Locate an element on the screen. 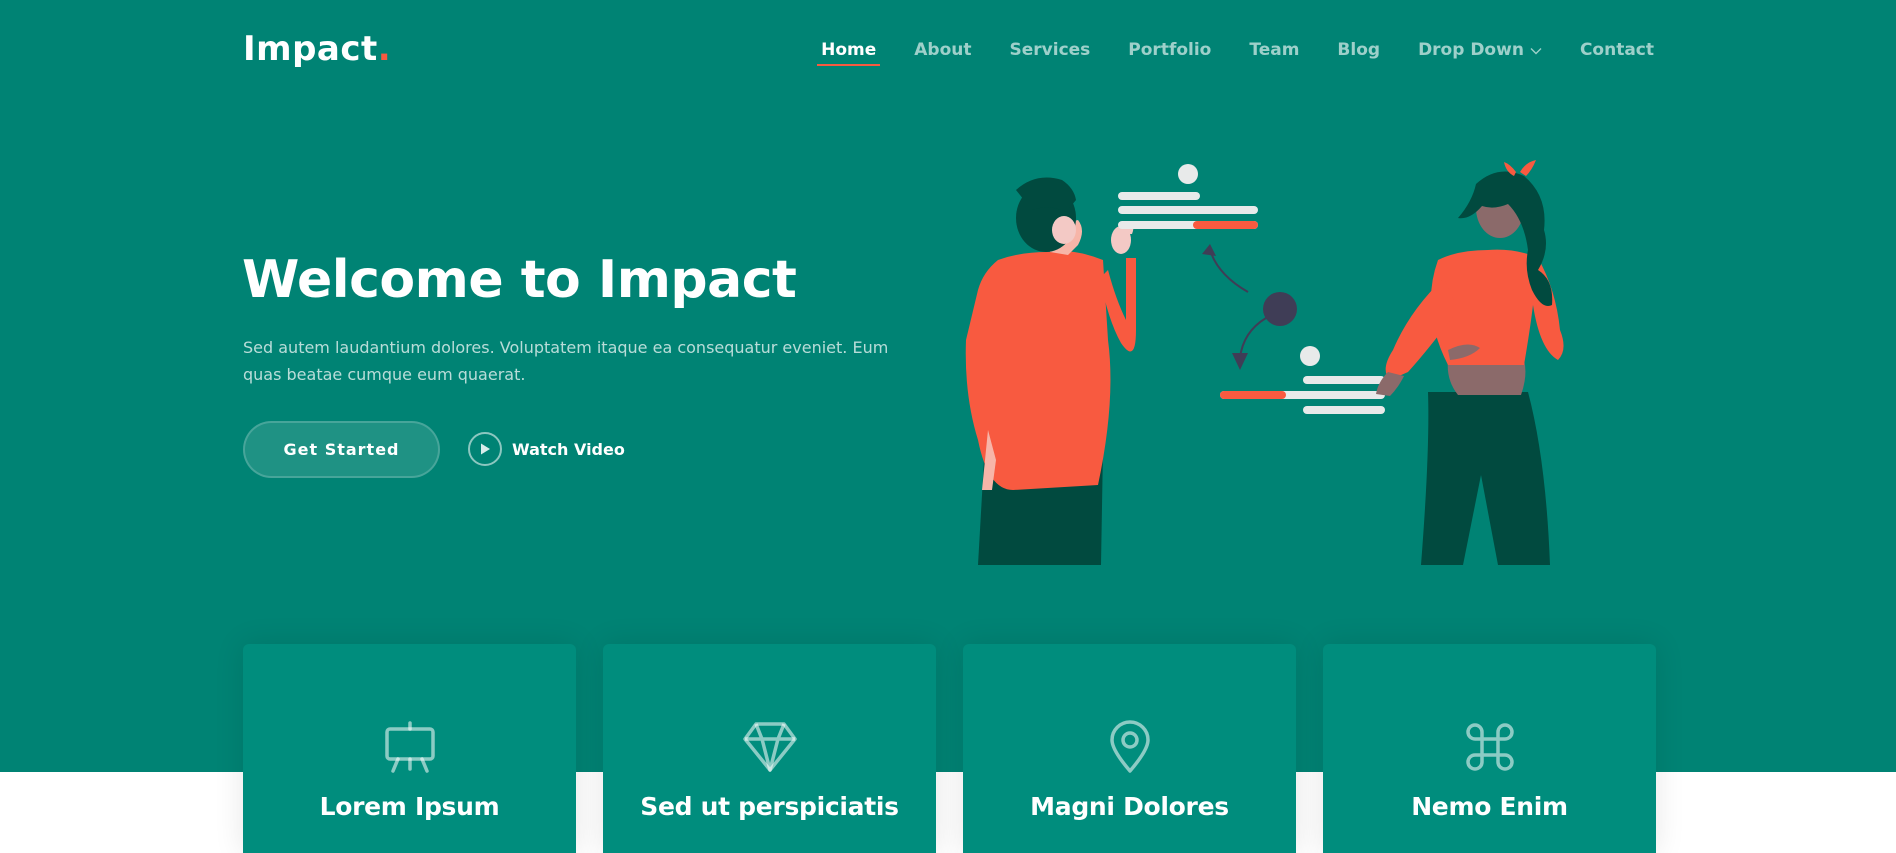  card-title: Lorem Ipsum is located at coordinates (409, 806).